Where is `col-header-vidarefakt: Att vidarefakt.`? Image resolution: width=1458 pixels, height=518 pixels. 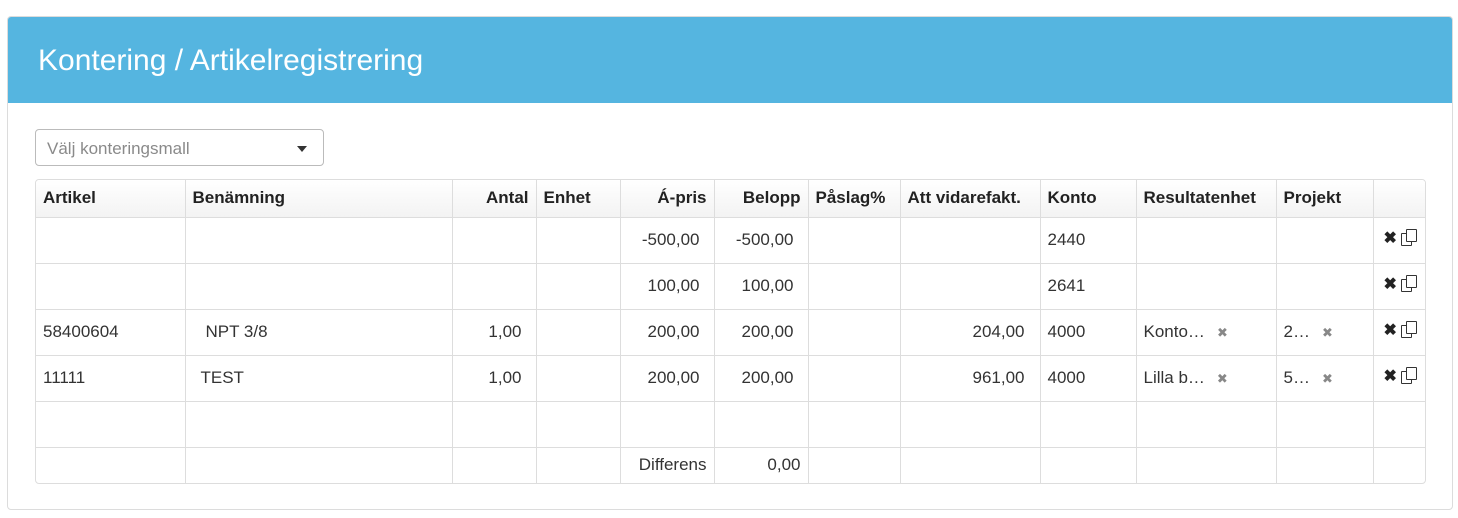
col-header-vidarefakt: Att vidarefakt. is located at coordinates (970, 199).